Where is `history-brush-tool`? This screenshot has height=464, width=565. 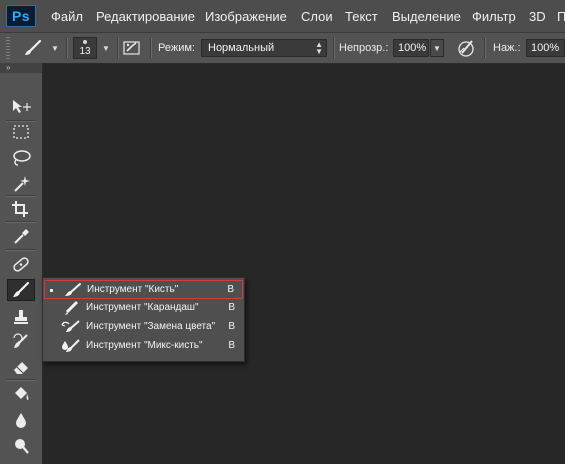
history-brush-tool is located at coordinates (21, 342).